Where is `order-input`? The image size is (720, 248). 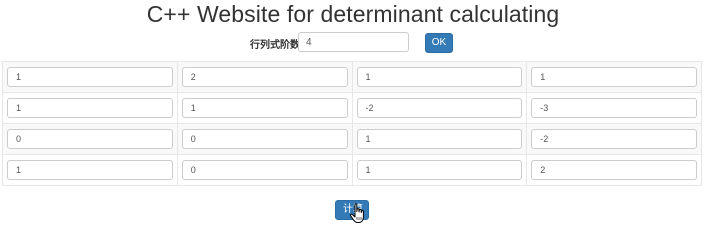 order-input is located at coordinates (353, 42).